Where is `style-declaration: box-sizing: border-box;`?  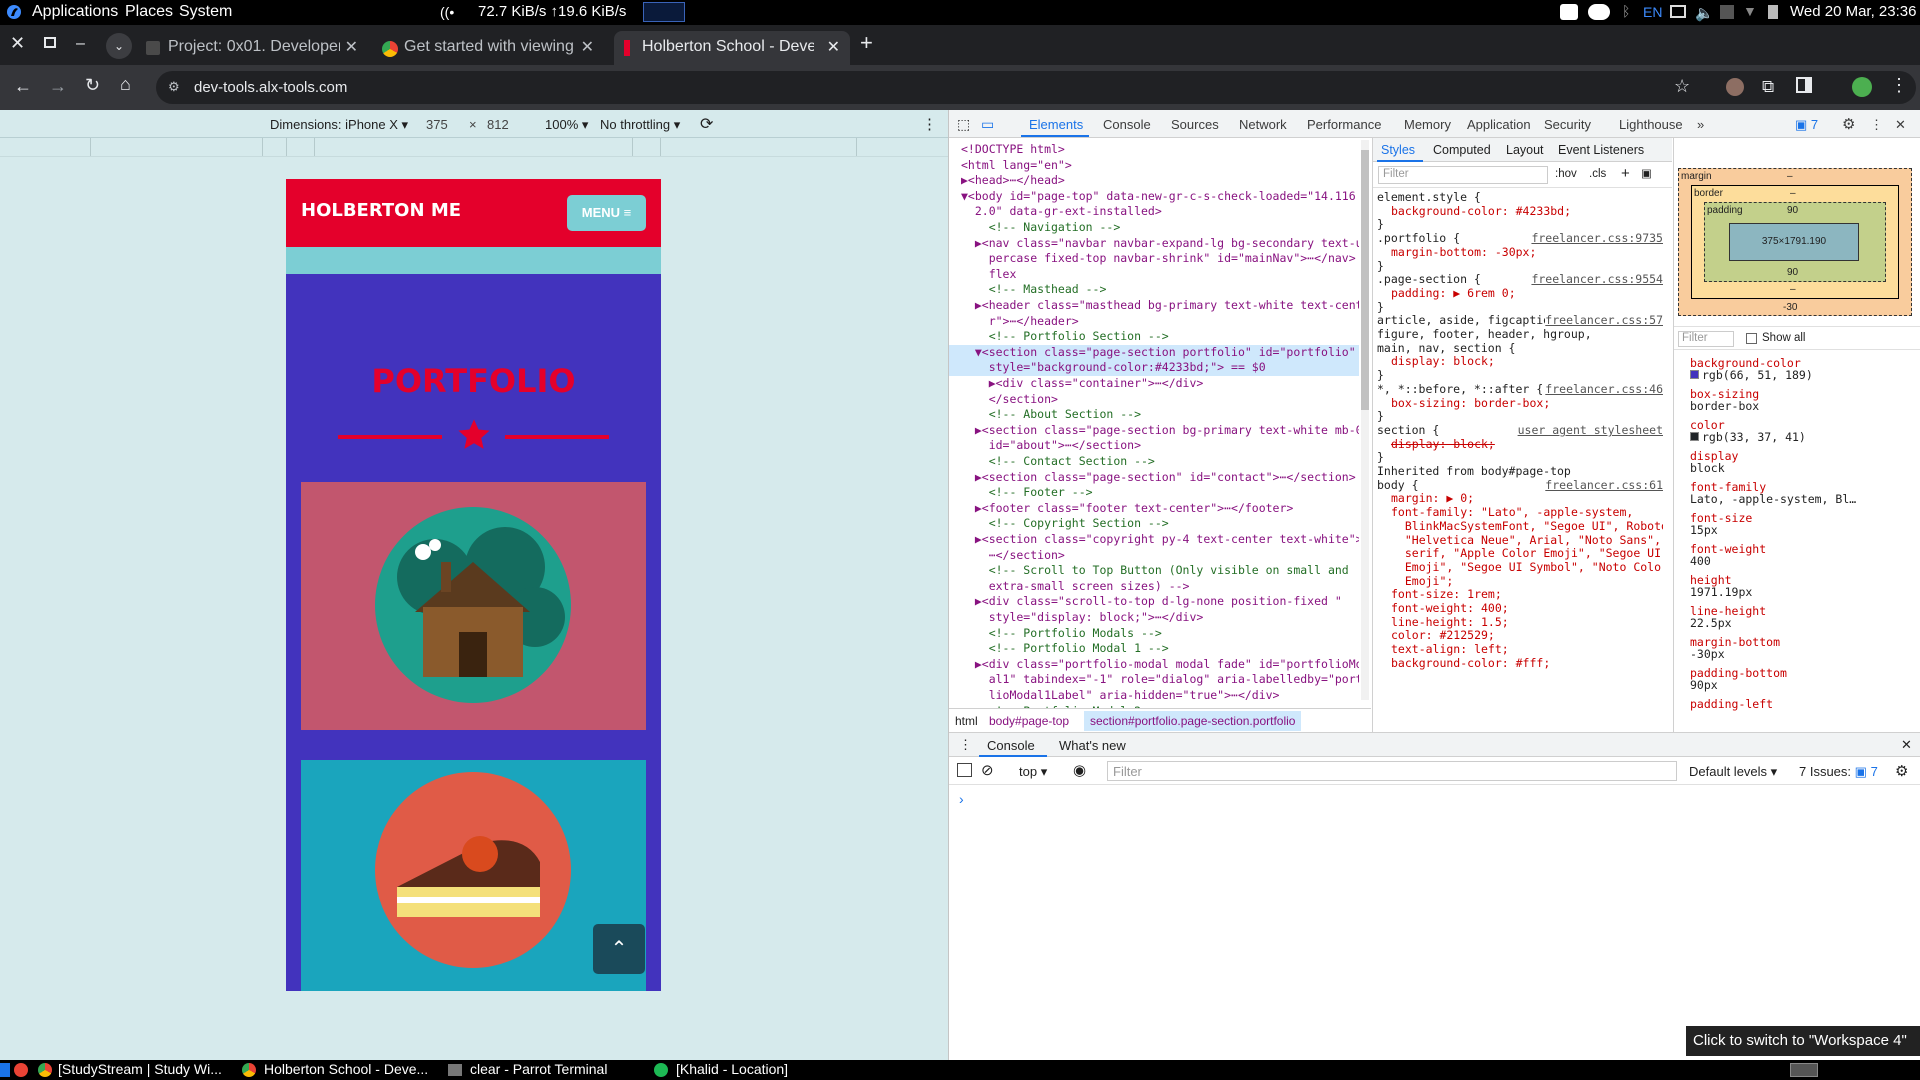
style-declaration: box-sizing: border-box; is located at coordinates (1520, 403).